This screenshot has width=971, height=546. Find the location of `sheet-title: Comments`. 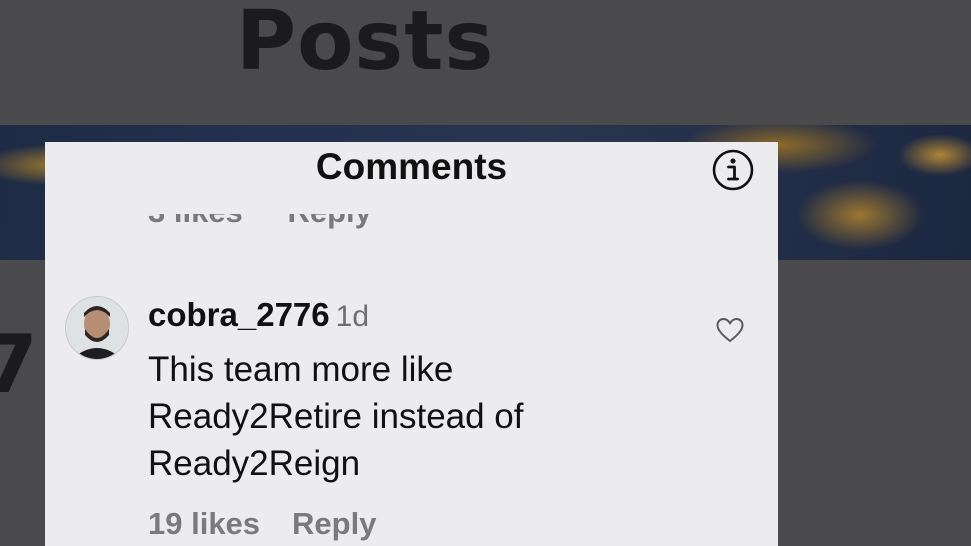

sheet-title: Comments is located at coordinates (411, 166).